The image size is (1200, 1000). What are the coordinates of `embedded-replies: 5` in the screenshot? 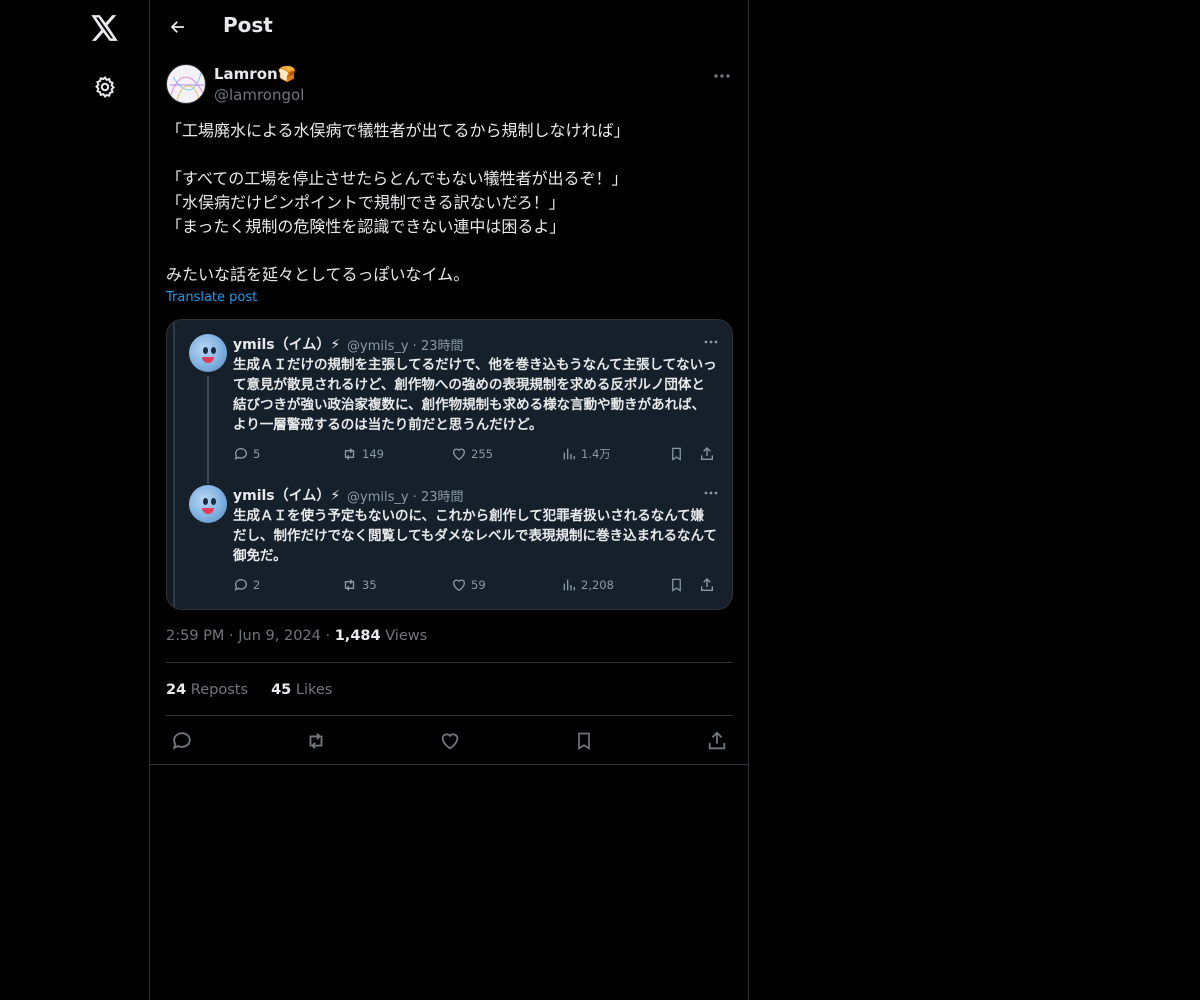 It's located at (246, 454).